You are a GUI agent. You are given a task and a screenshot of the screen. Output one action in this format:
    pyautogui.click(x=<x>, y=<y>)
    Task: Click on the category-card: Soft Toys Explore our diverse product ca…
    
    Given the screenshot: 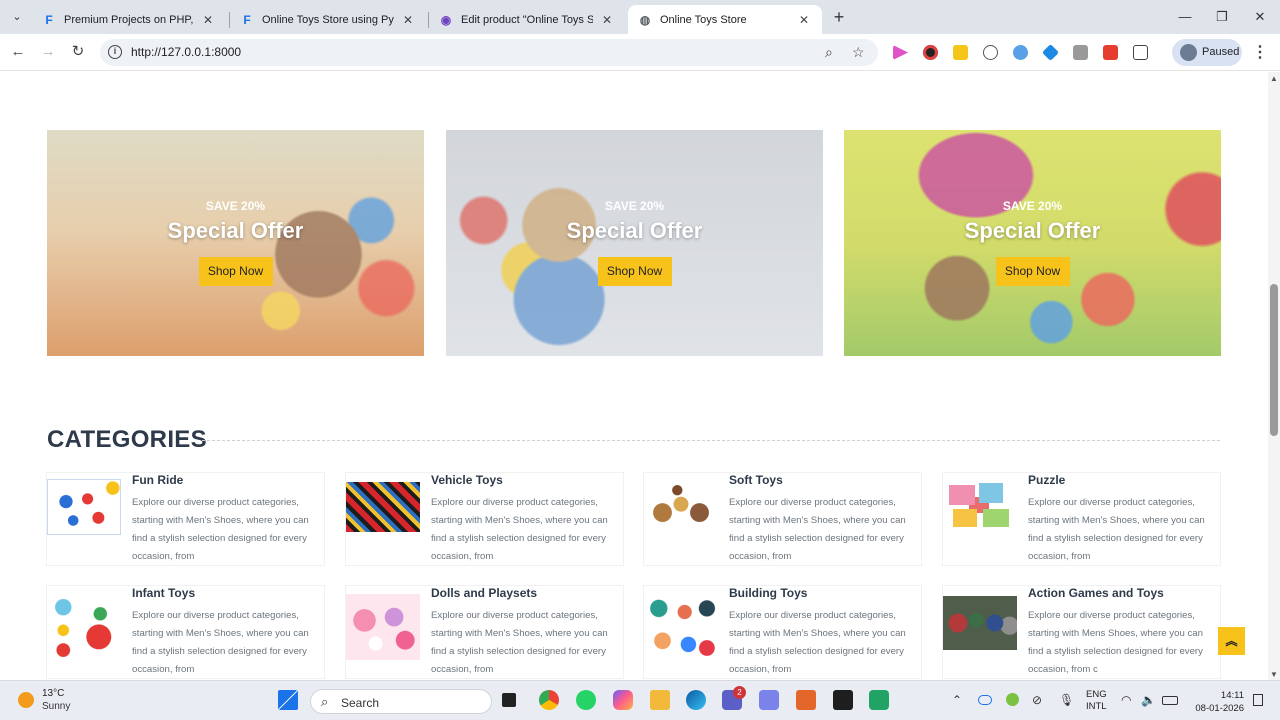 What is the action you would take?
    pyautogui.click(x=782, y=519)
    